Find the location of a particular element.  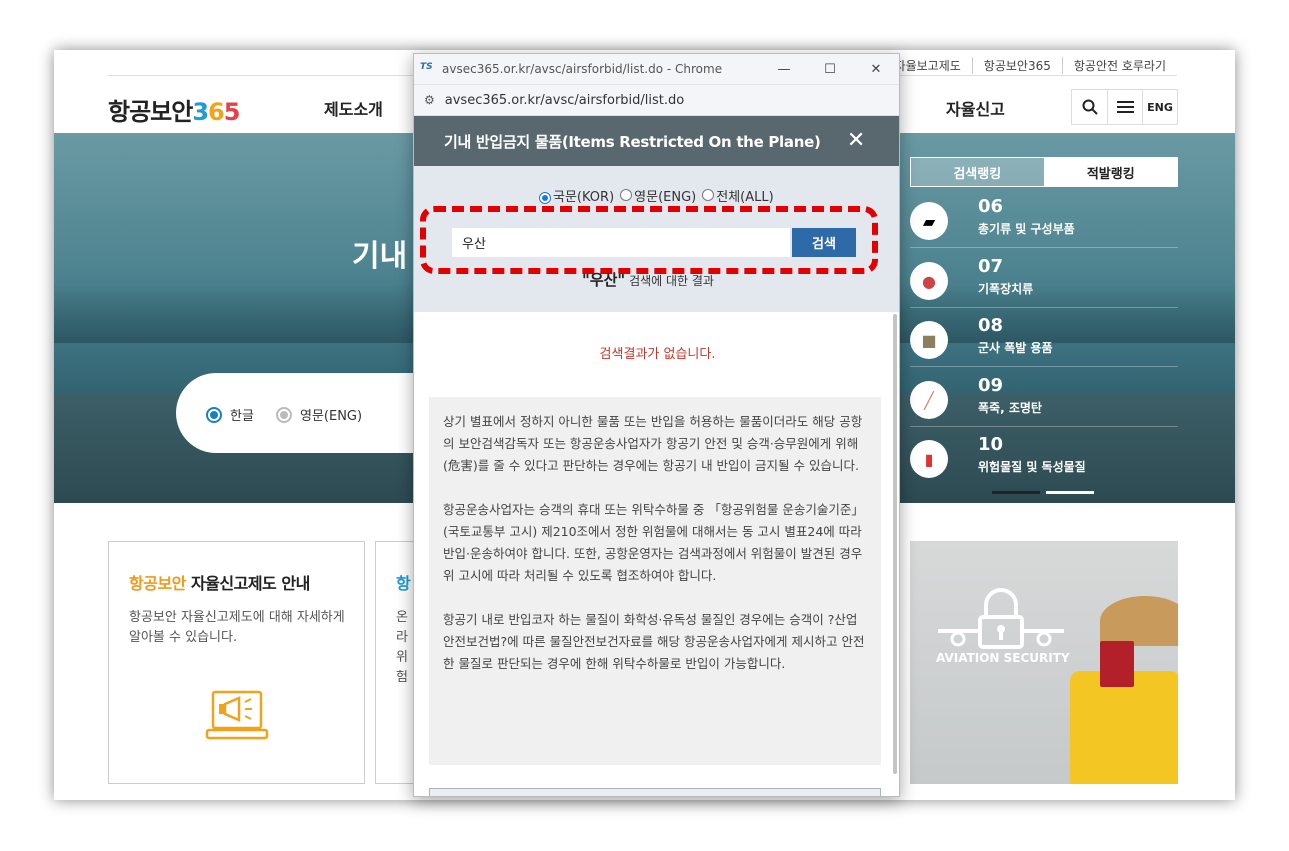

tab-search-ranking: 검색랭킹 is located at coordinates (978, 172).